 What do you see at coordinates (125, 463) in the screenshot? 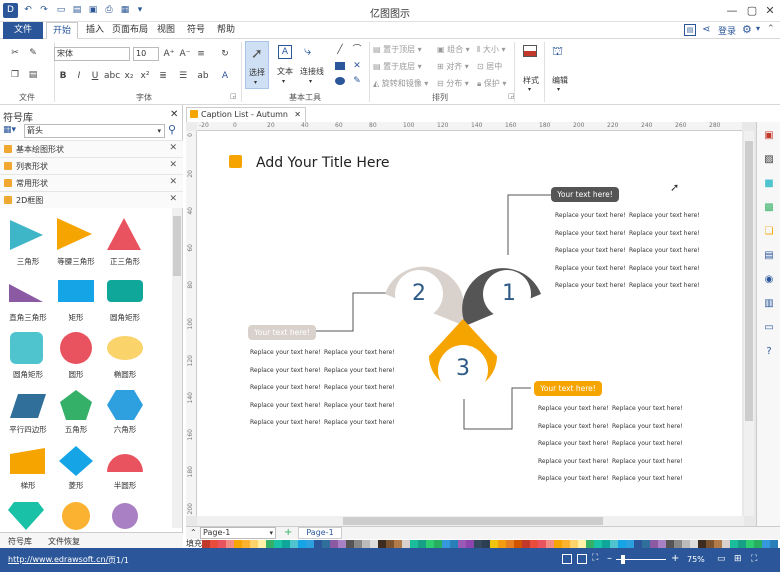
I see `semicircle-shape` at bounding box center [125, 463].